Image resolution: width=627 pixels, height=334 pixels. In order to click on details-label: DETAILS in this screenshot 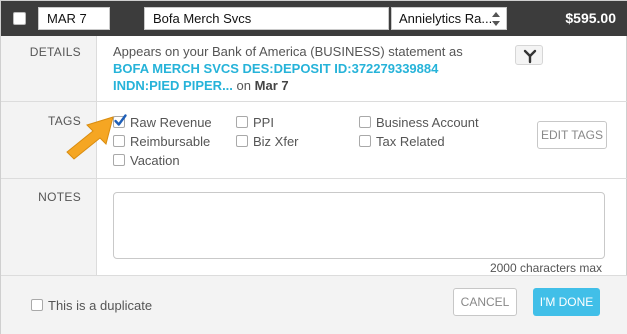, I will do `click(55, 52)`.